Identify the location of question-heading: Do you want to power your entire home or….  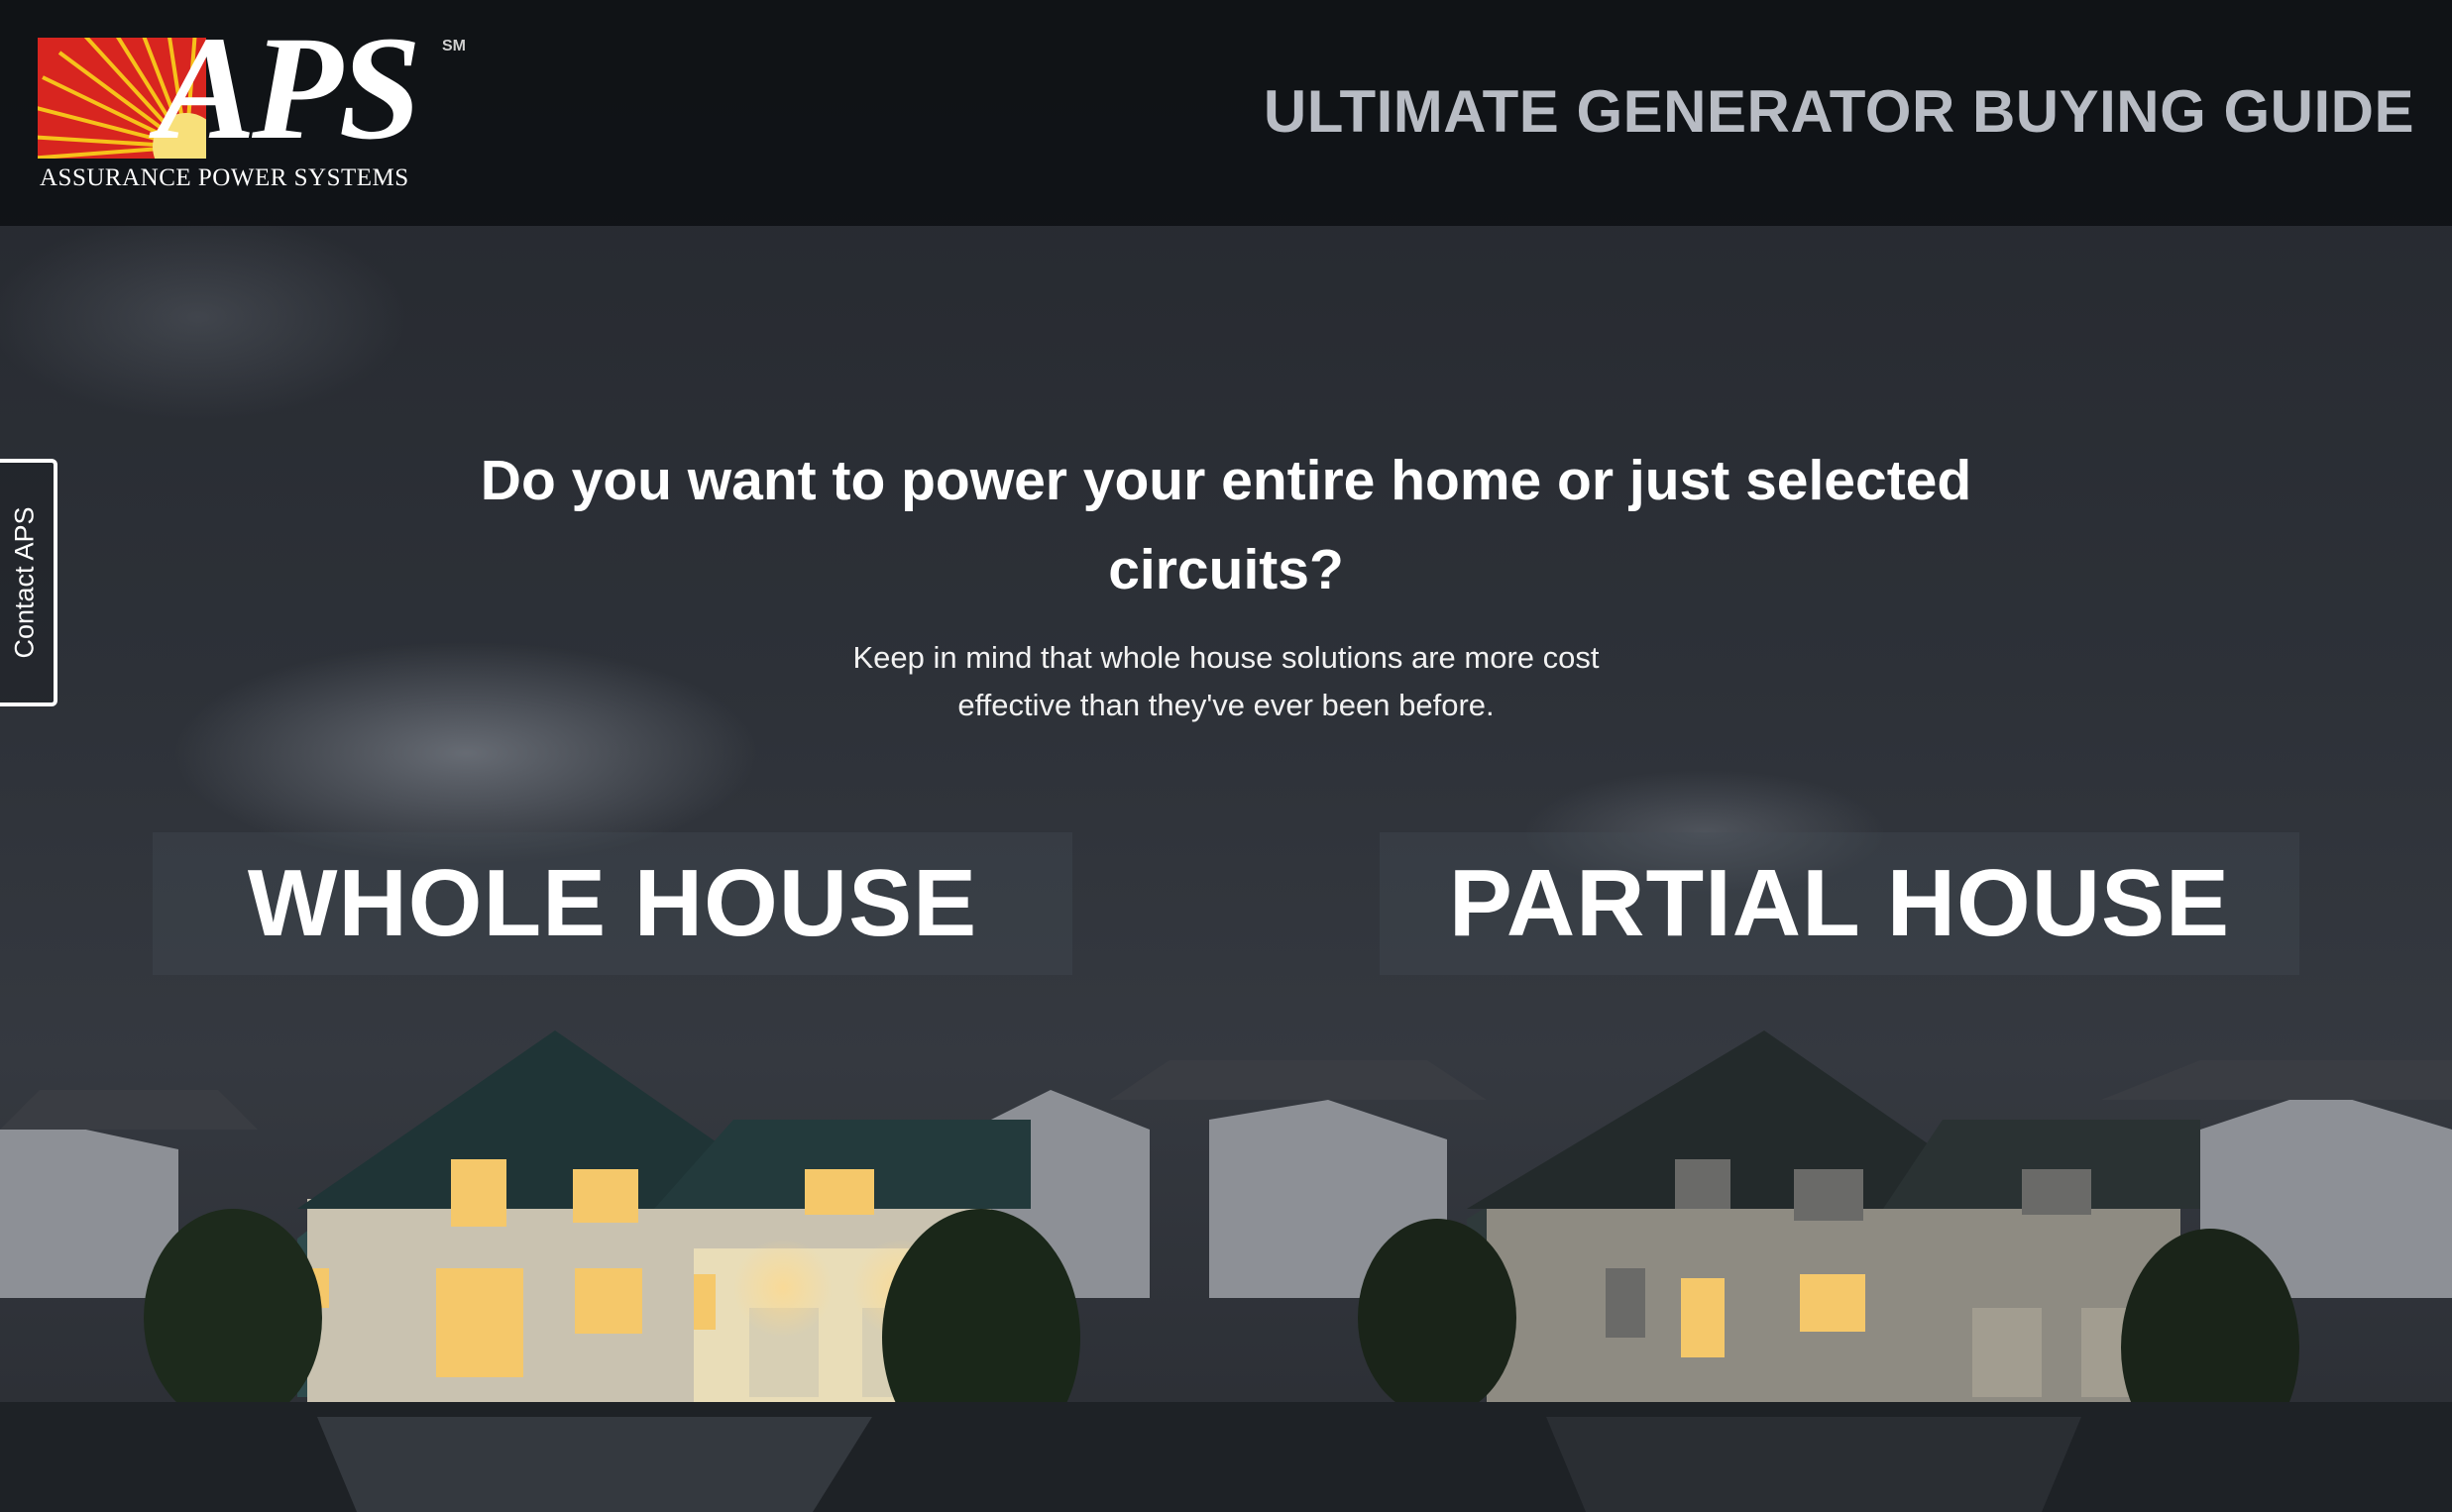
(1226, 525).